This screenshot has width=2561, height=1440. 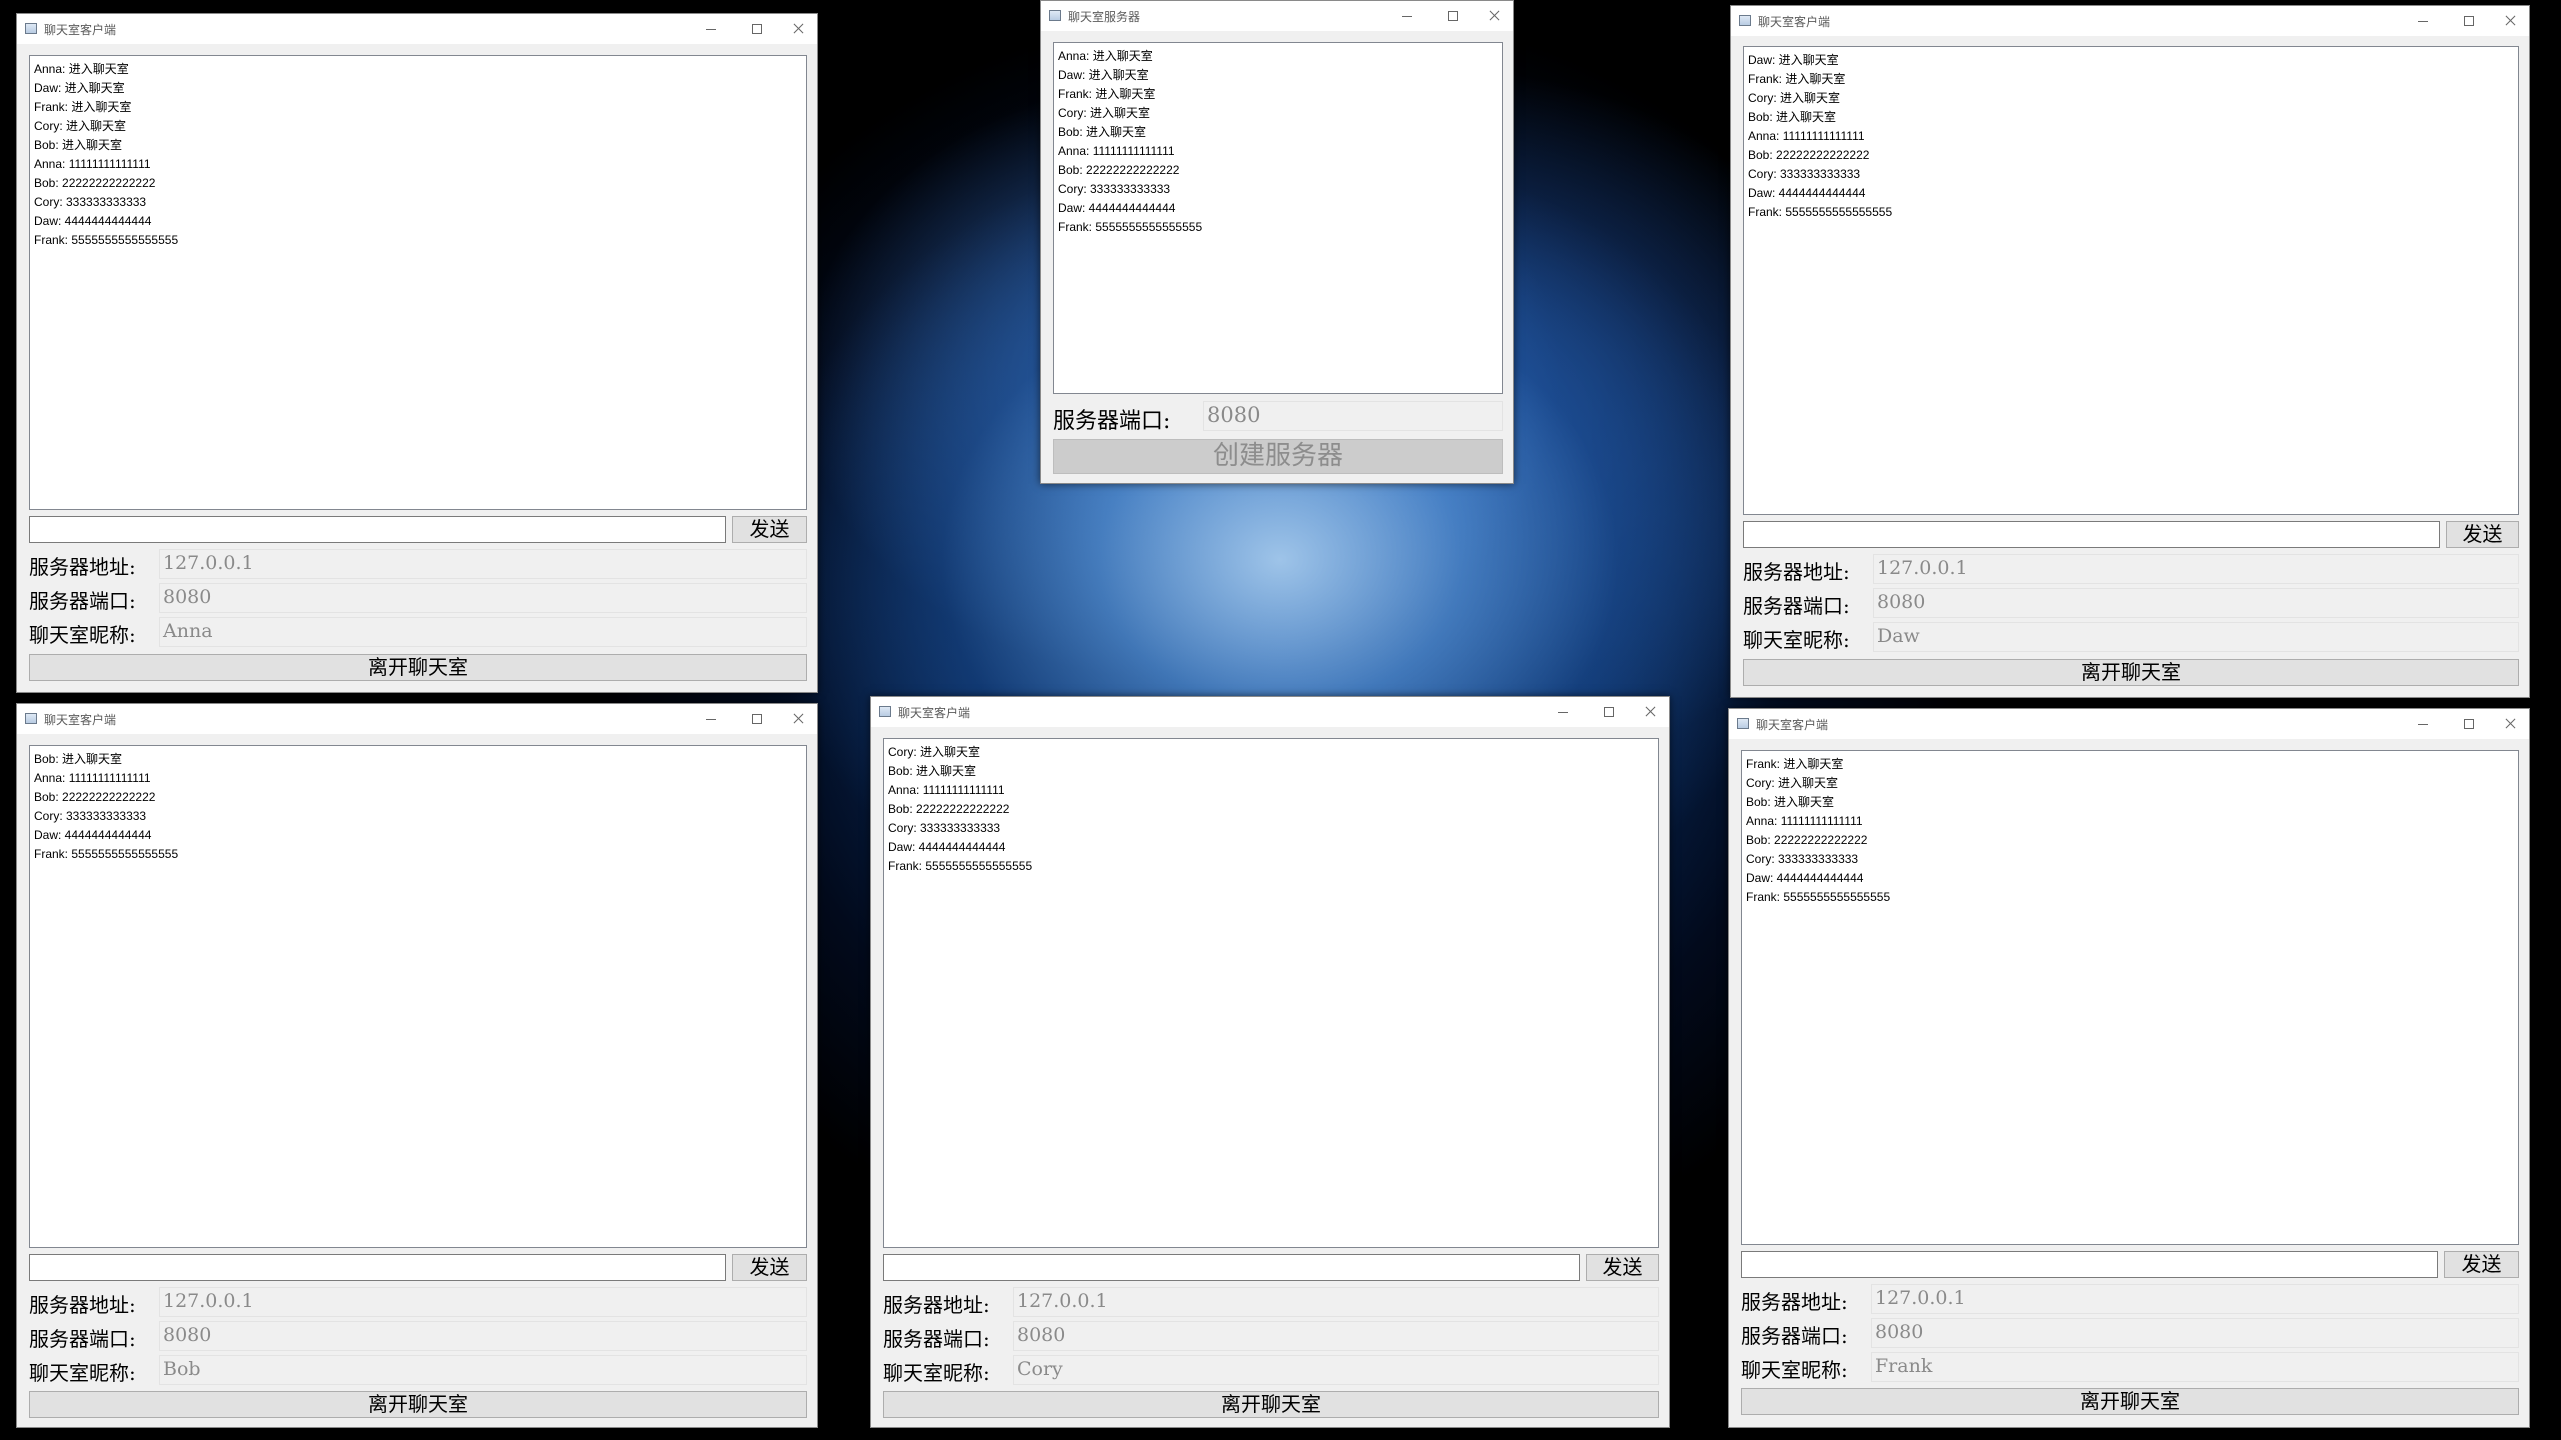 I want to click on nickname-field: Anna, so click(x=483, y=632).